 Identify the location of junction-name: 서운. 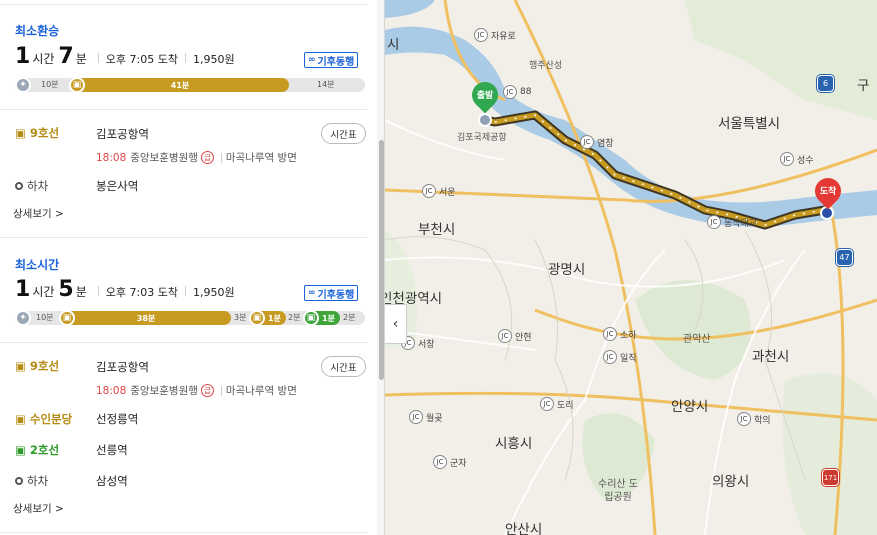
(447, 192).